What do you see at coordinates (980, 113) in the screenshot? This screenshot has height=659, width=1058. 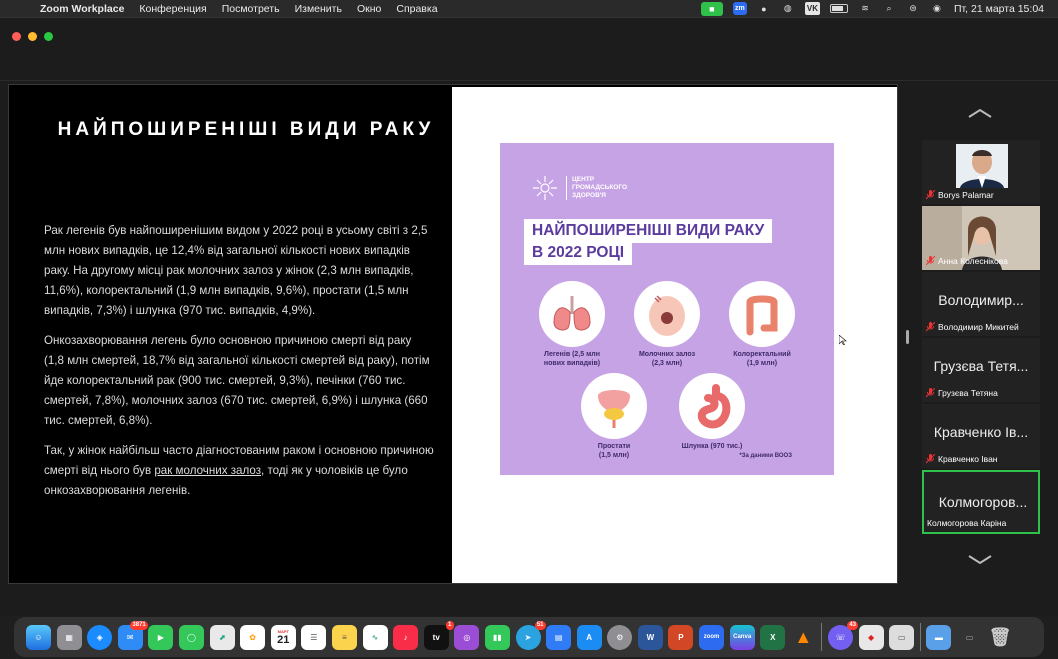 I see `gallery-up-chevron-icon` at bounding box center [980, 113].